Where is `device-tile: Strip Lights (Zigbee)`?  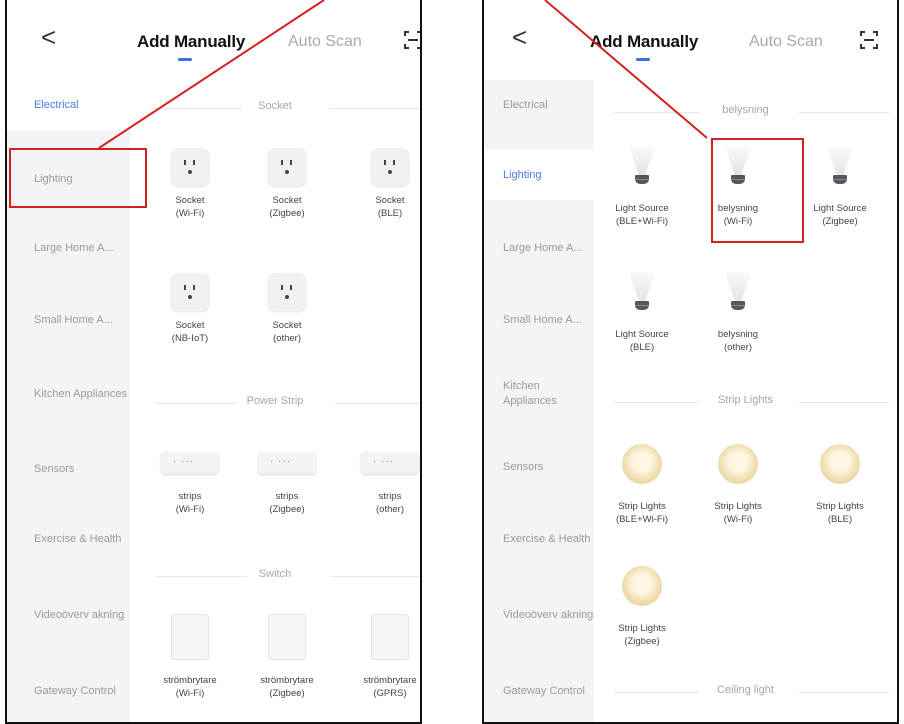 device-tile: Strip Lights (Zigbee) is located at coordinates (642, 606).